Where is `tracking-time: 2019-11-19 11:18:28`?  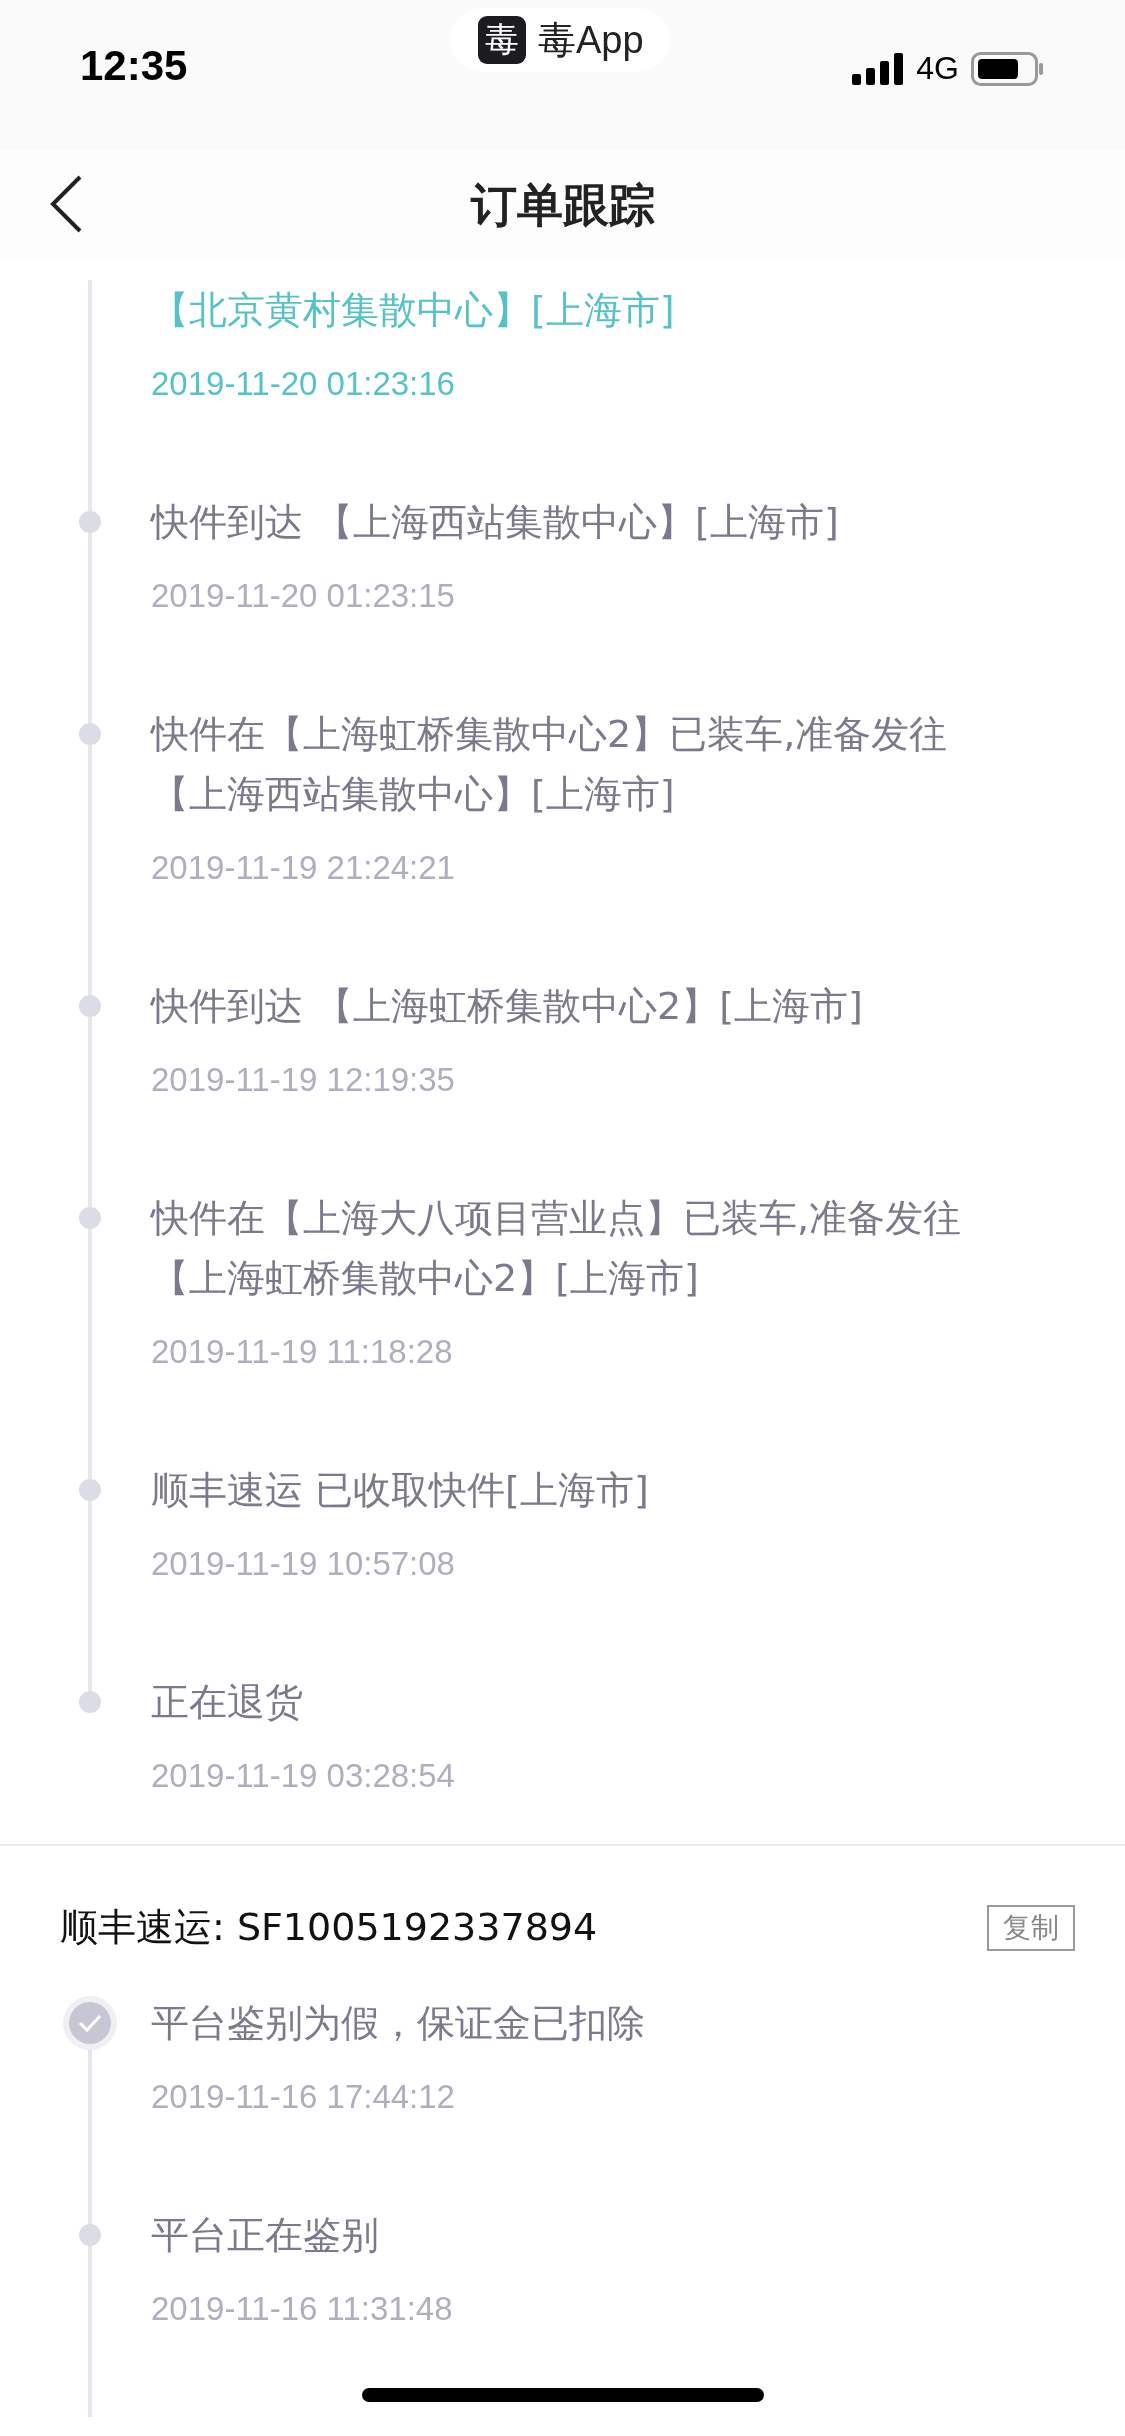 tracking-time: 2019-11-19 11:18:28 is located at coordinates (302, 1352).